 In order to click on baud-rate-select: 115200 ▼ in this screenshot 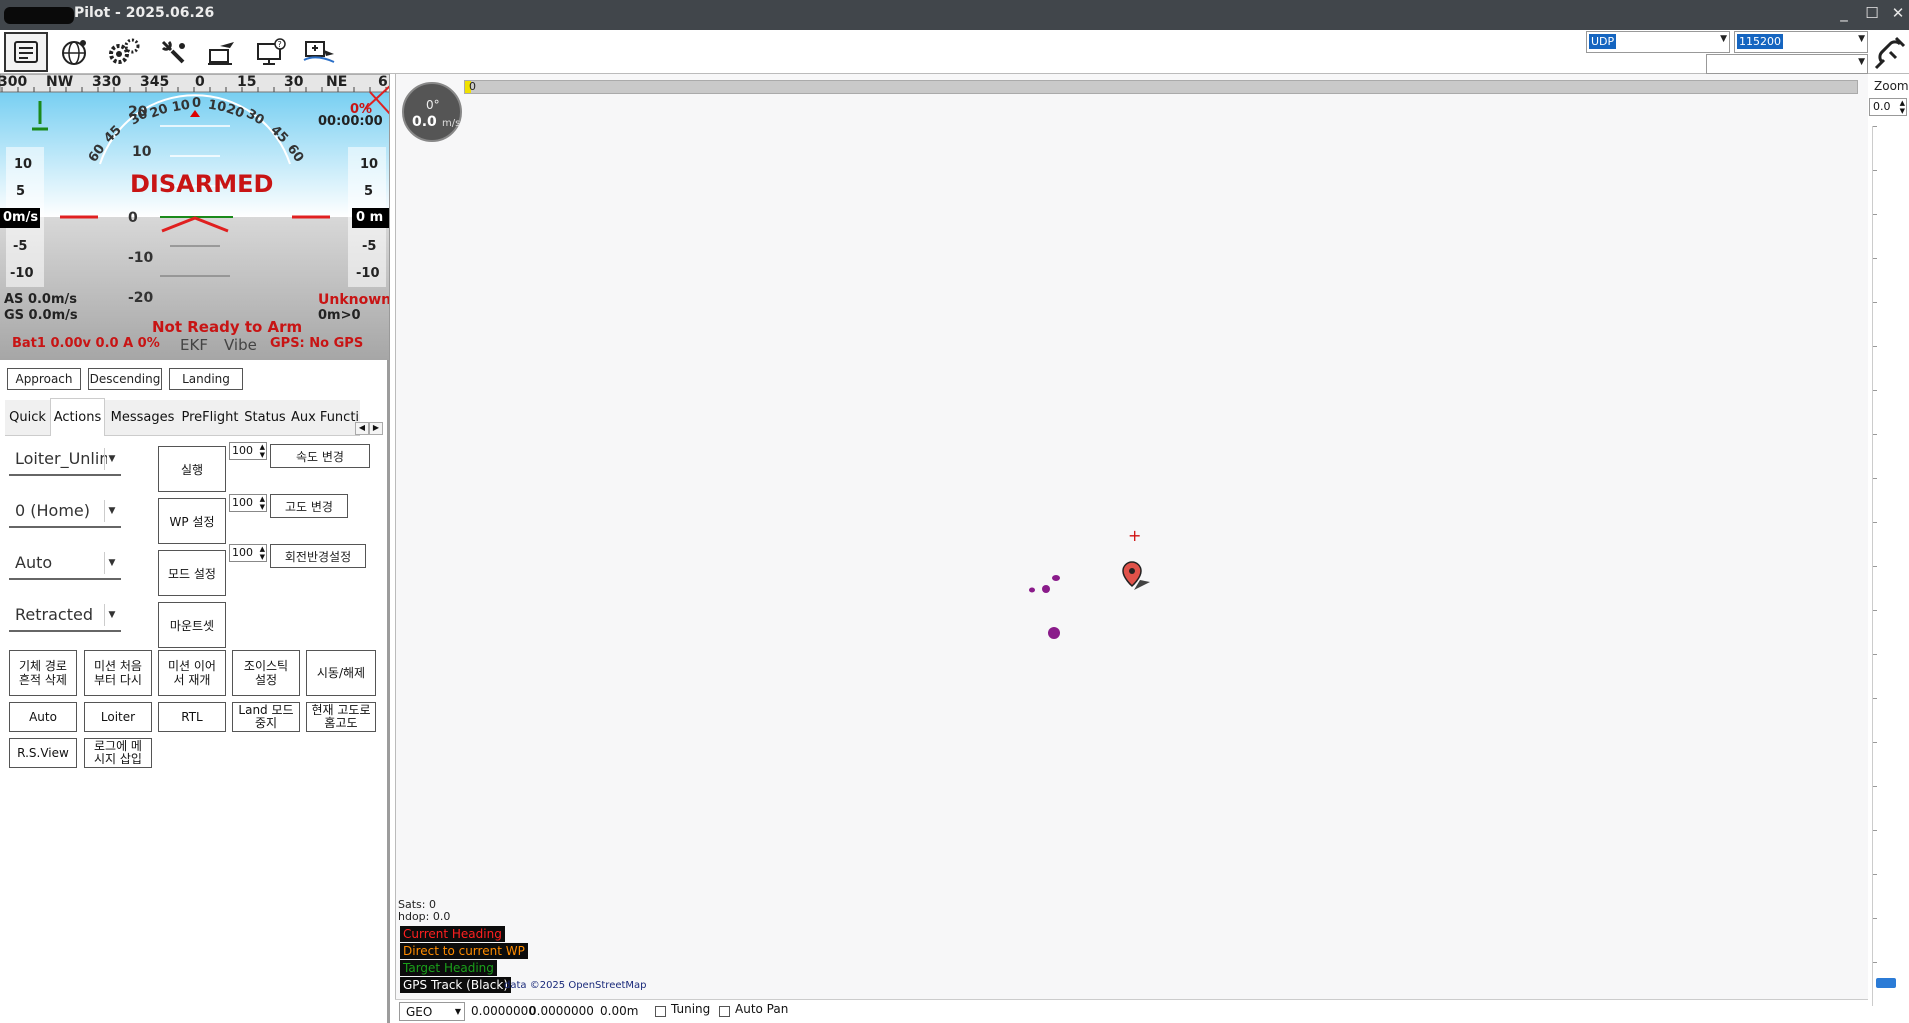, I will do `click(1801, 42)`.